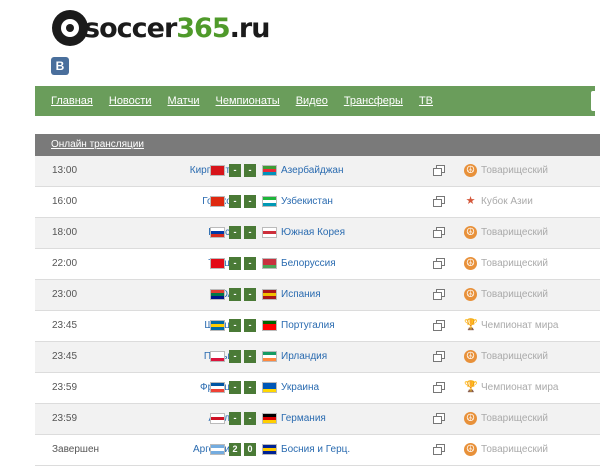 The width and height of the screenshot is (600, 476). Describe the element at coordinates (250, 28) in the screenshot. I see `logo-text-tail: .ru` at that location.